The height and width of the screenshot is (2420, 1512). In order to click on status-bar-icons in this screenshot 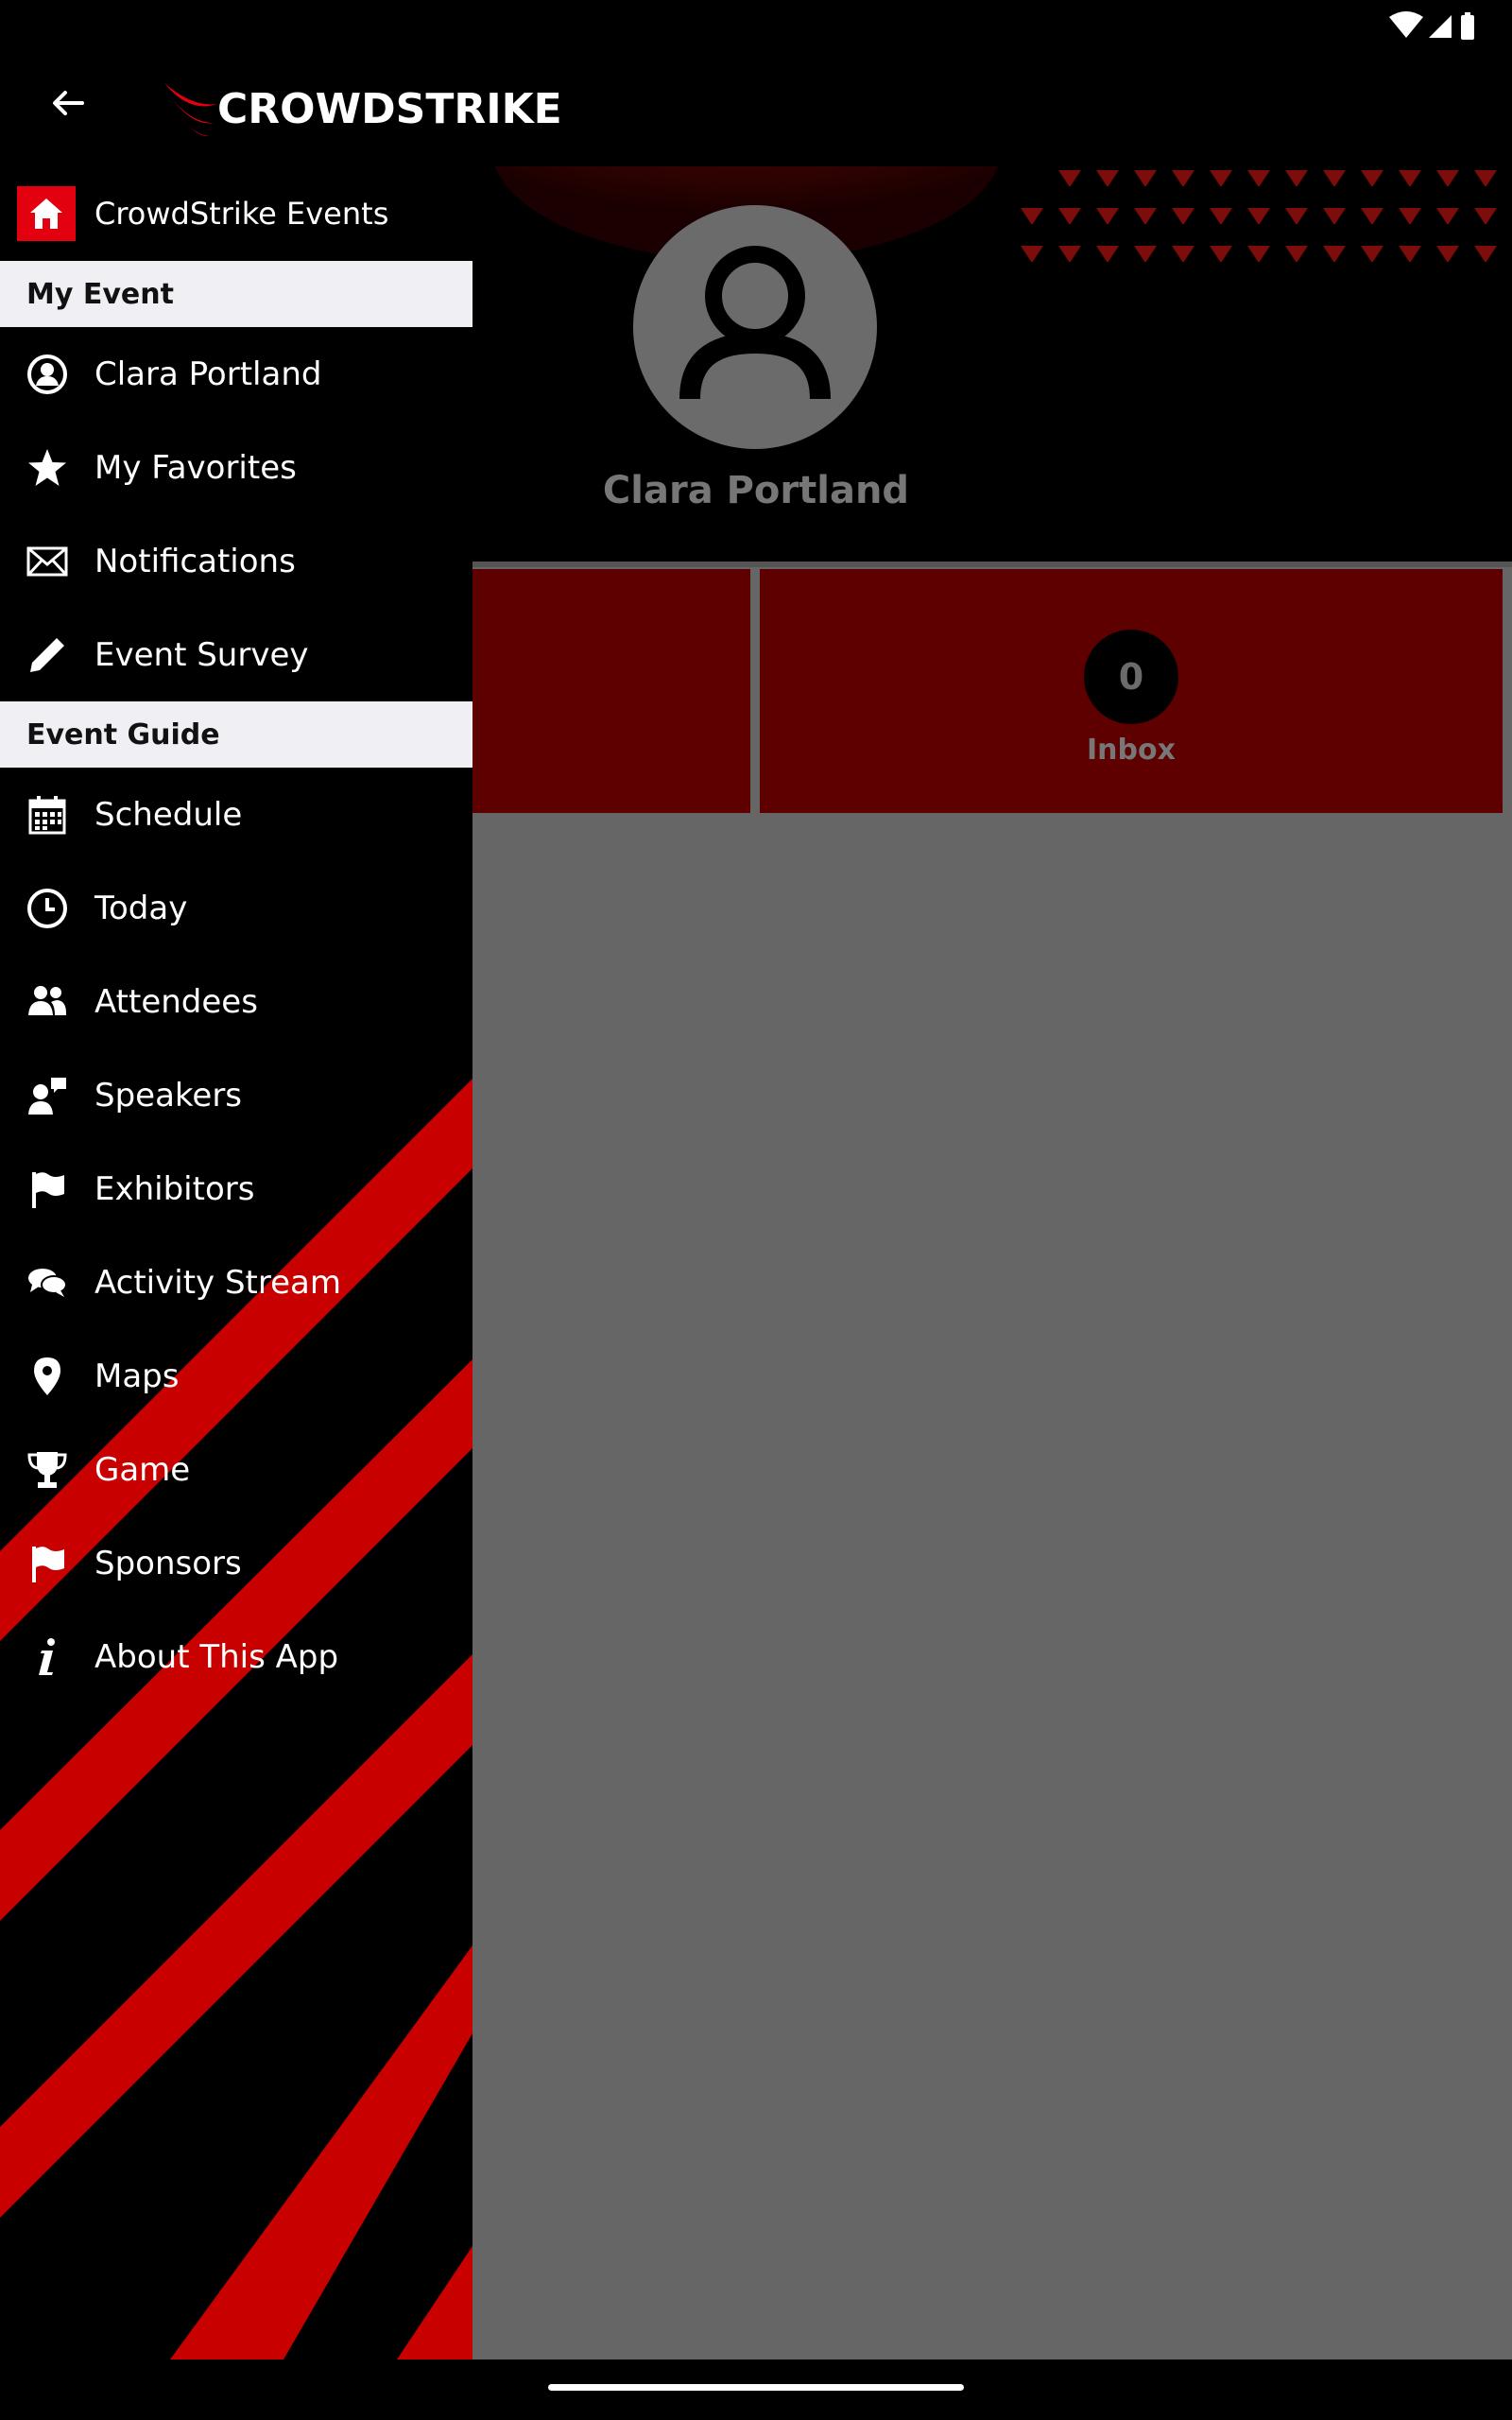, I will do `click(1431, 26)`.